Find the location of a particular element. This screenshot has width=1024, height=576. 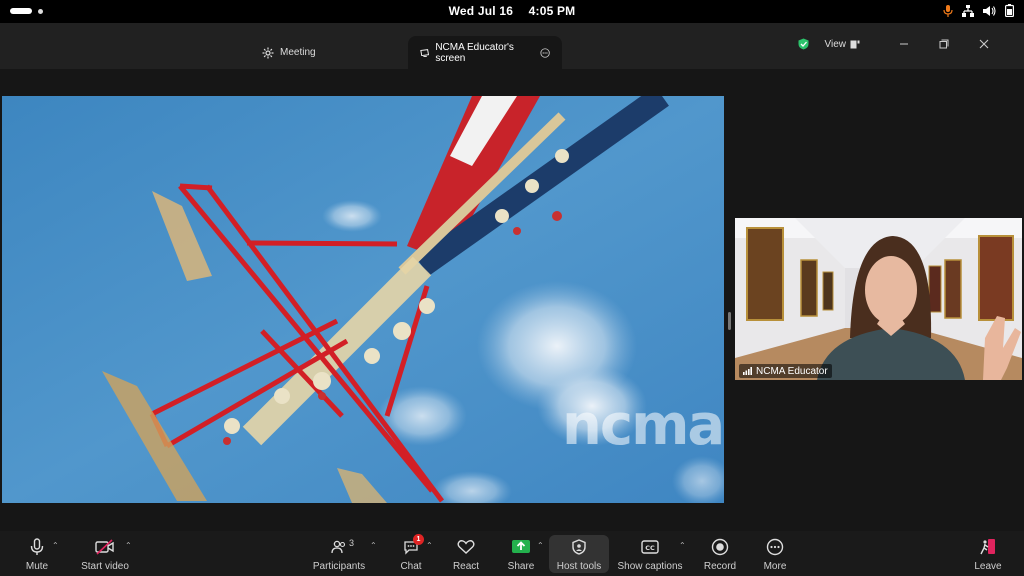

mute-button: Mute is located at coordinates (37, 555).